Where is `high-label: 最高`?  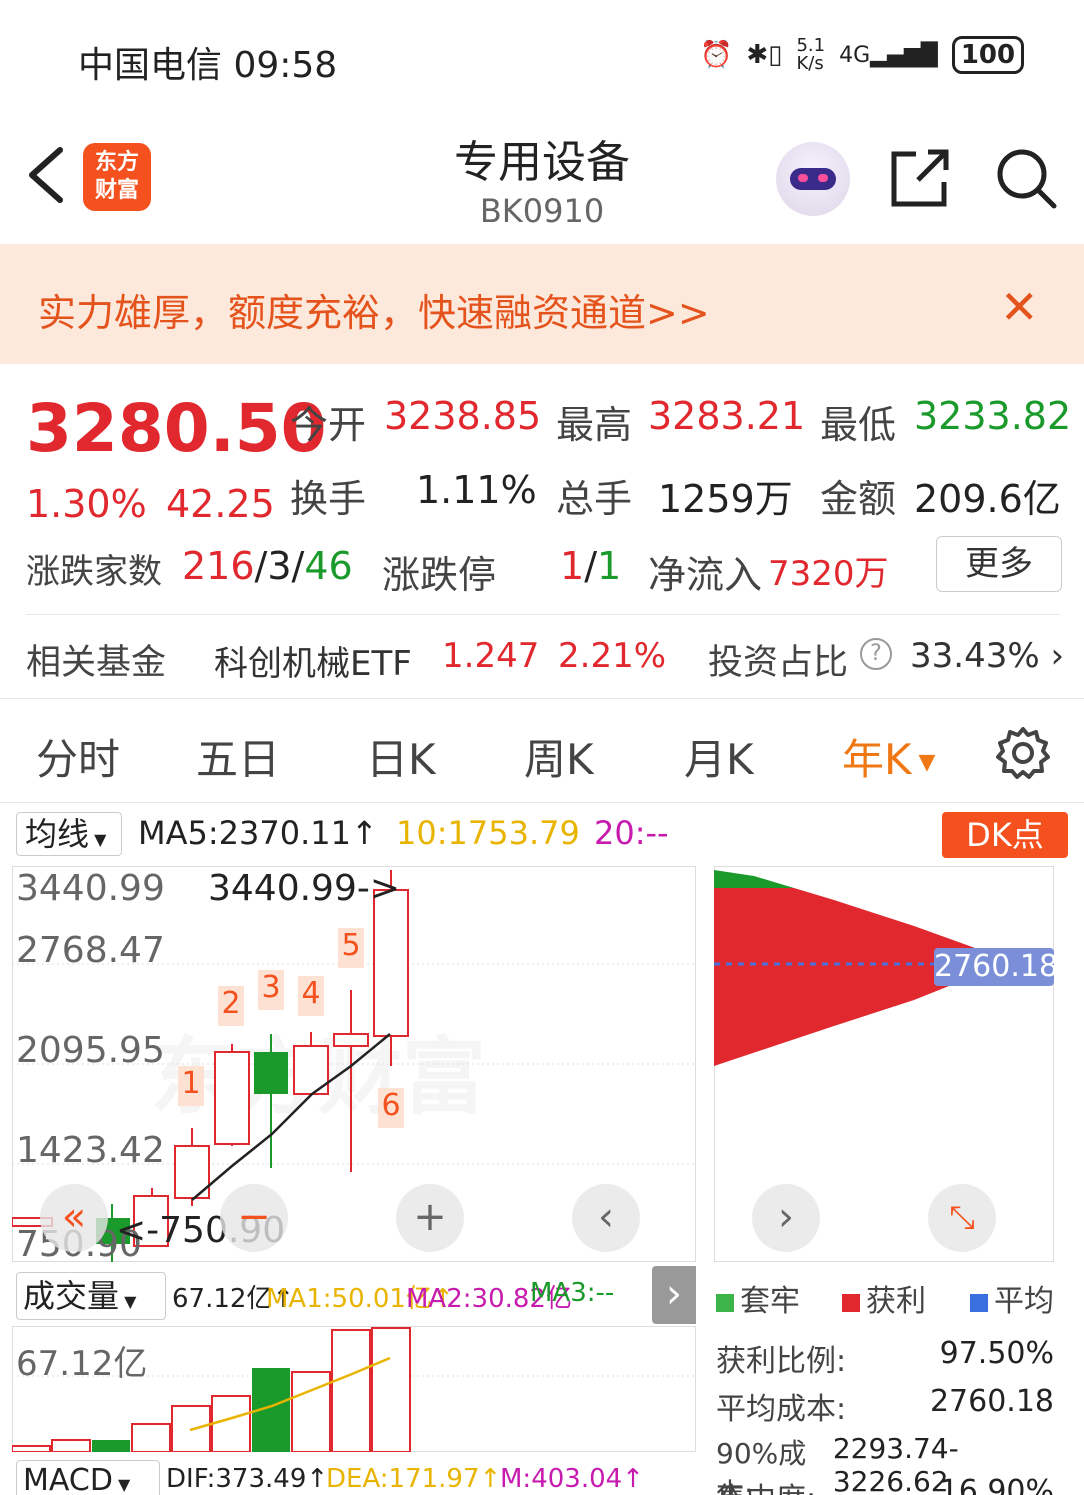 high-label: 最高 is located at coordinates (594, 425).